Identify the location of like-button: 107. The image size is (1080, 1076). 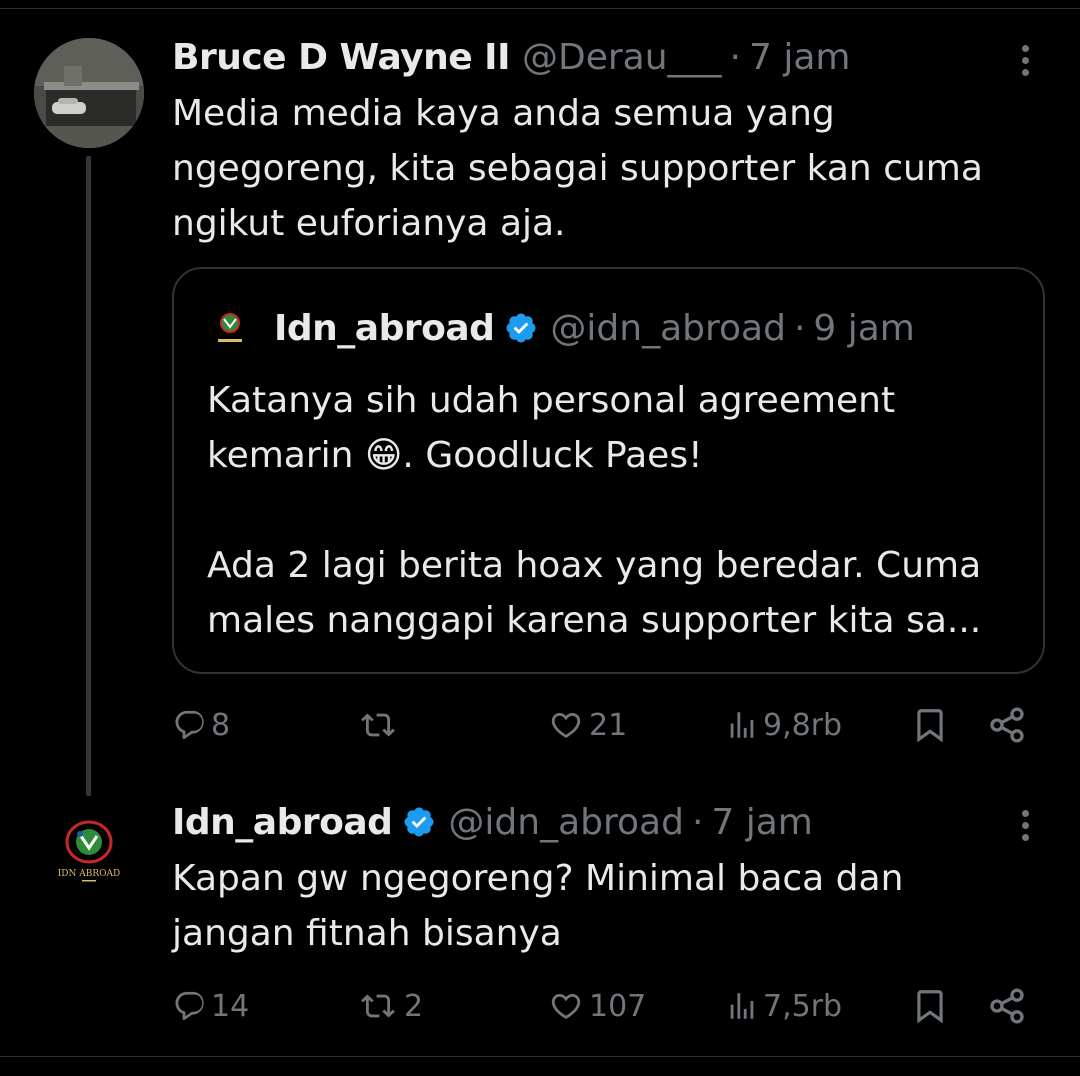
(596, 1006).